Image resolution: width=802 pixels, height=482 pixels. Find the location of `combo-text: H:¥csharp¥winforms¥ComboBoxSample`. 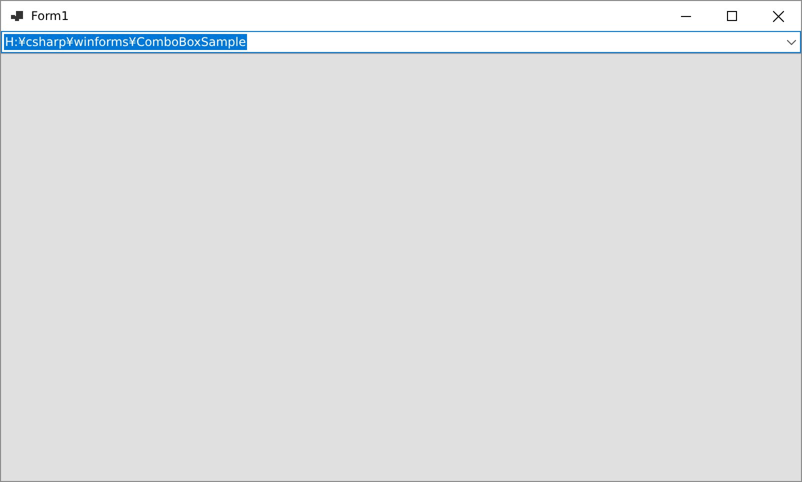

combo-text: H:¥csharp¥winforms¥ComboBoxSample is located at coordinates (125, 42).